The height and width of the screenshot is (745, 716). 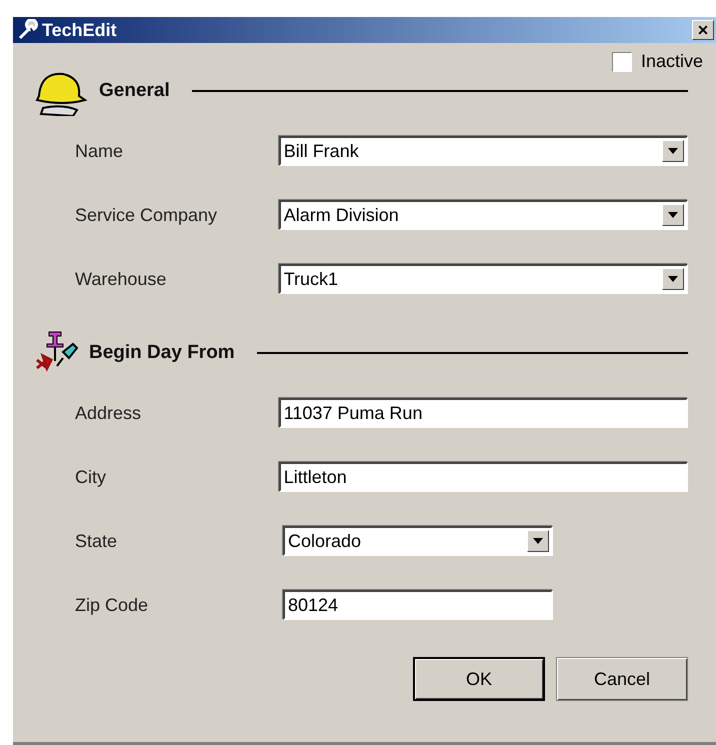 What do you see at coordinates (96, 541) in the screenshot?
I see `field-label: State` at bounding box center [96, 541].